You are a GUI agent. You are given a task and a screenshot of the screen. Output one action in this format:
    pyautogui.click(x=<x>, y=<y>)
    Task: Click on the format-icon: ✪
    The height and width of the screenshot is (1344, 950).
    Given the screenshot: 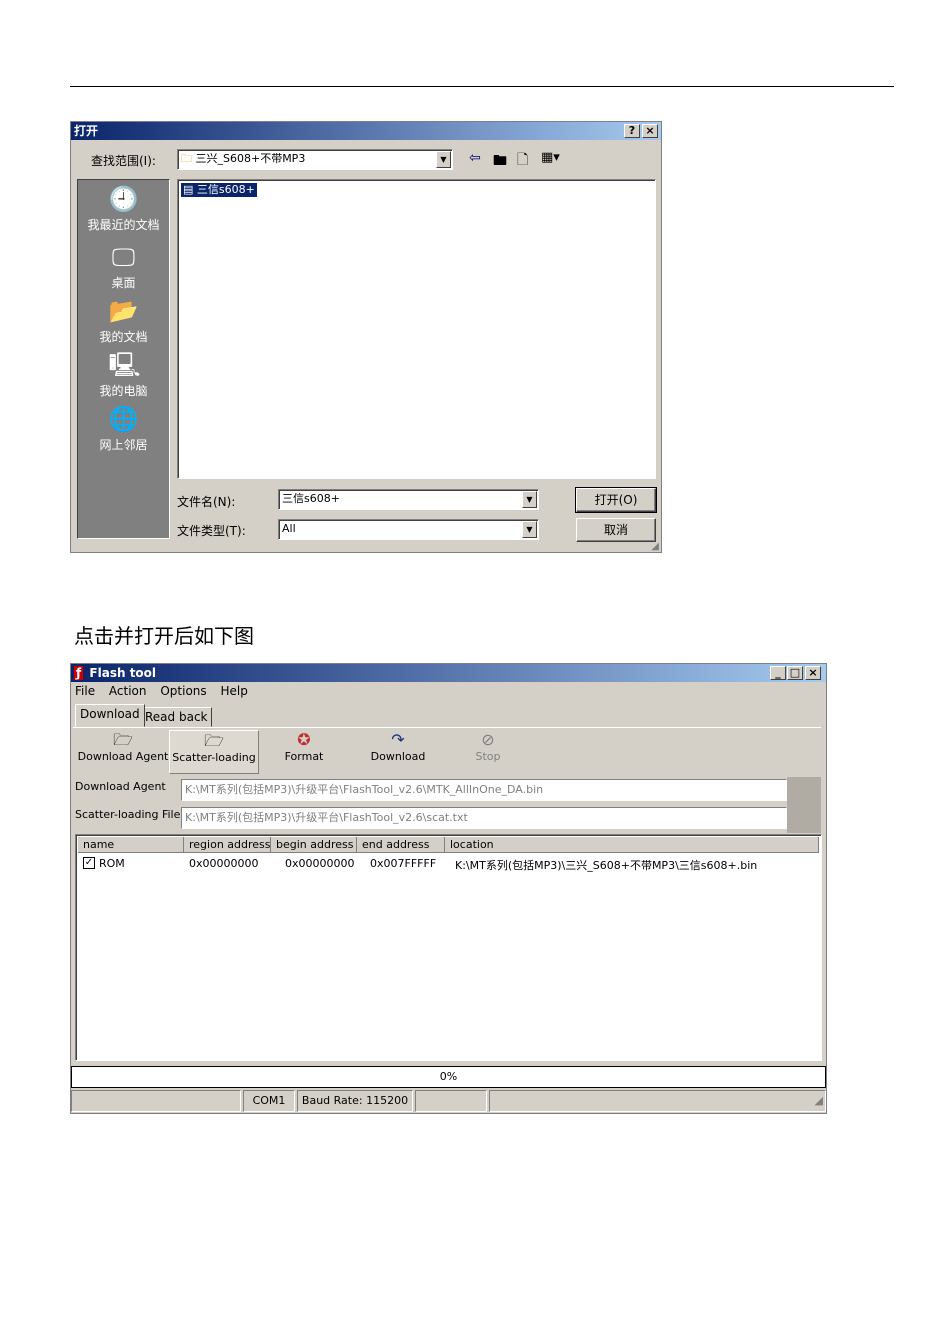 What is the action you would take?
    pyautogui.click(x=304, y=739)
    